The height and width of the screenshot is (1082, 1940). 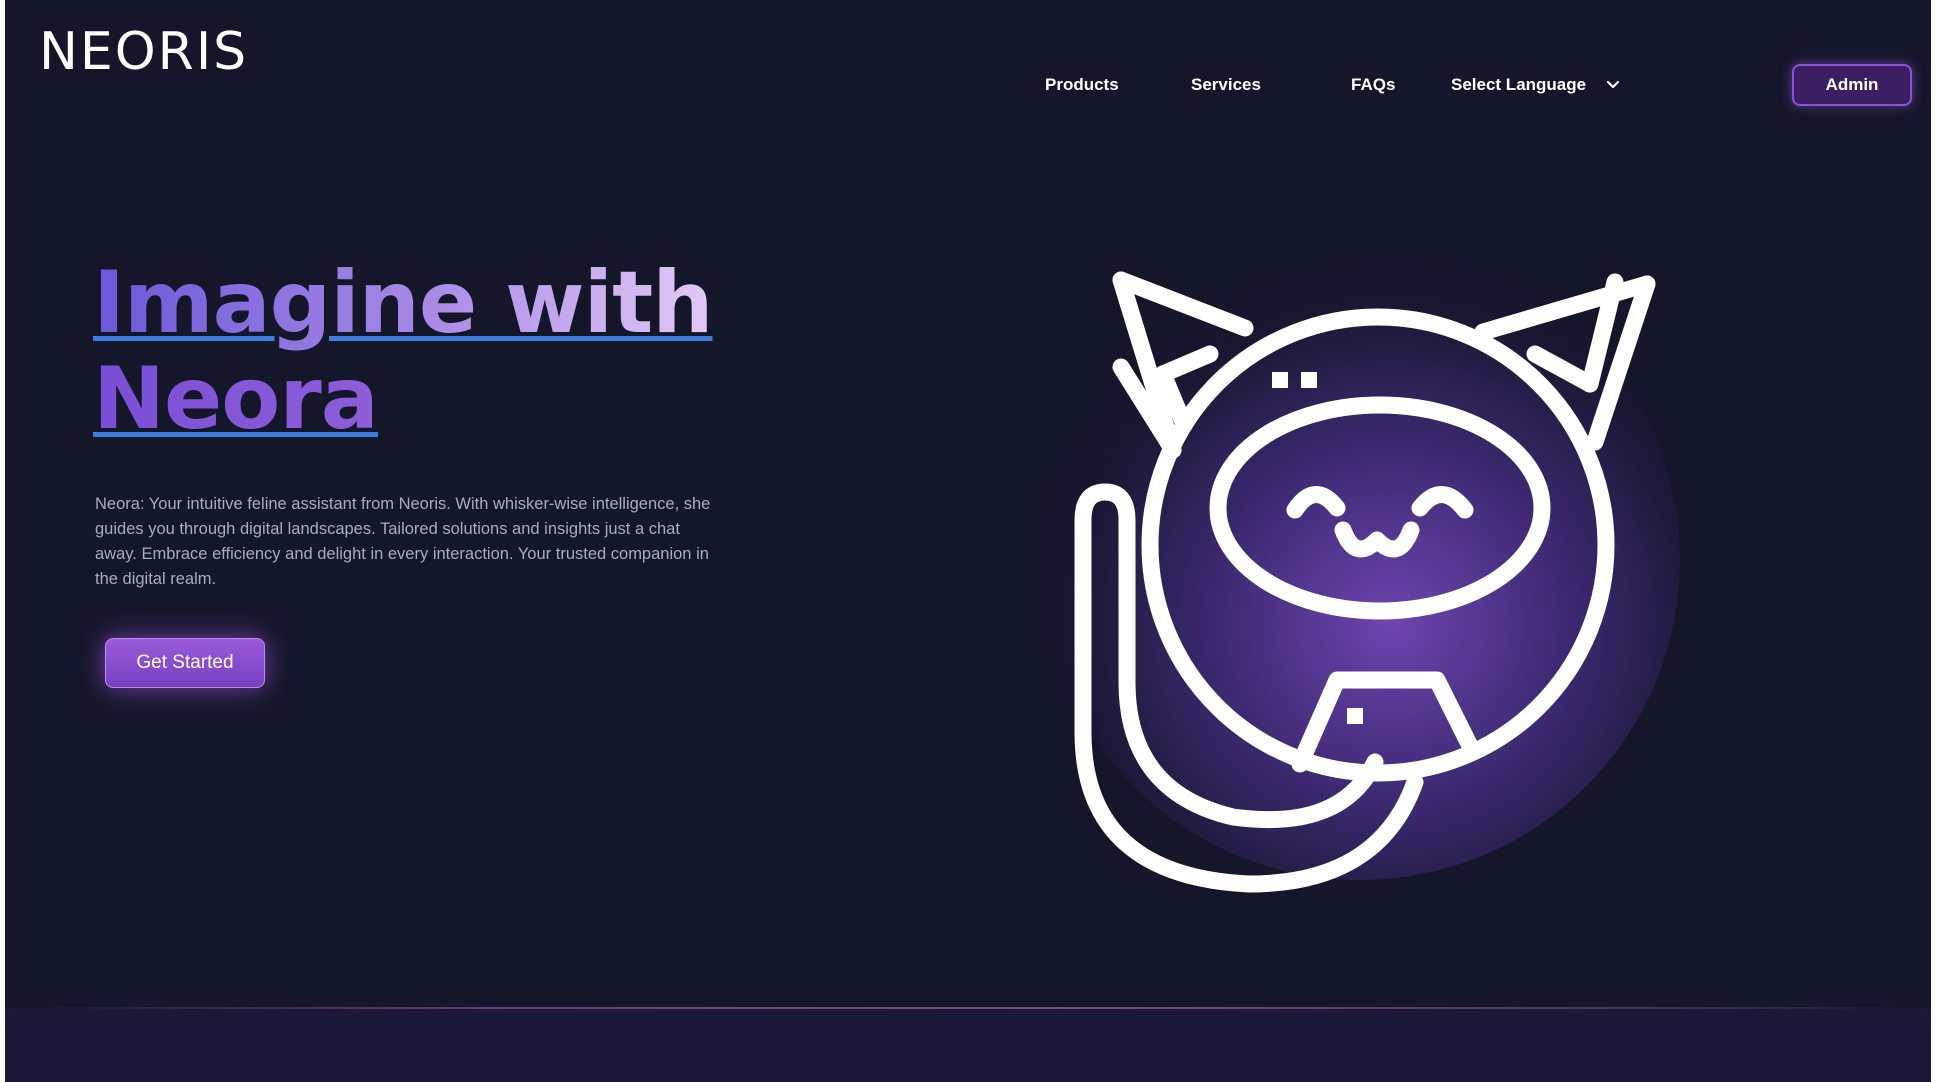 I want to click on chevron-down-icon, so click(x=1613, y=85).